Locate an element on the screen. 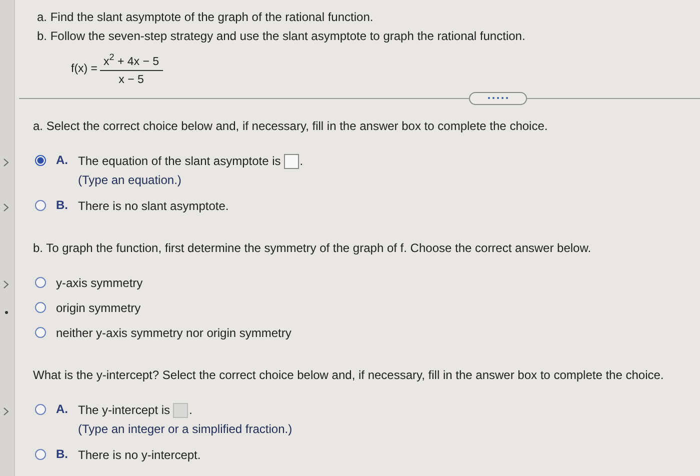  more-button is located at coordinates (498, 98).